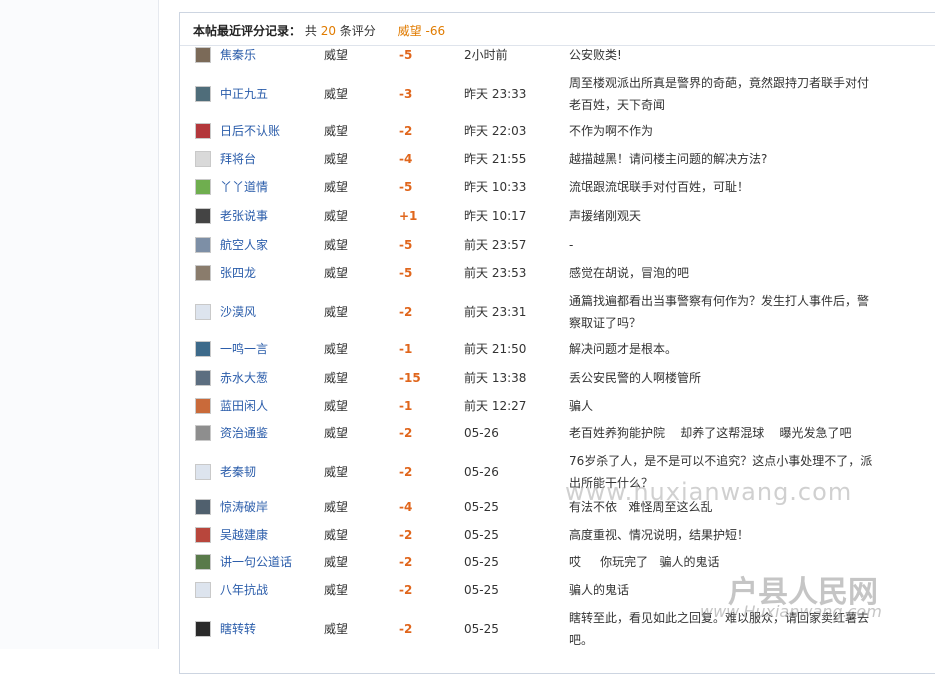 This screenshot has width=935, height=674. I want to click on user-link: 讲一句公道话, so click(256, 562).